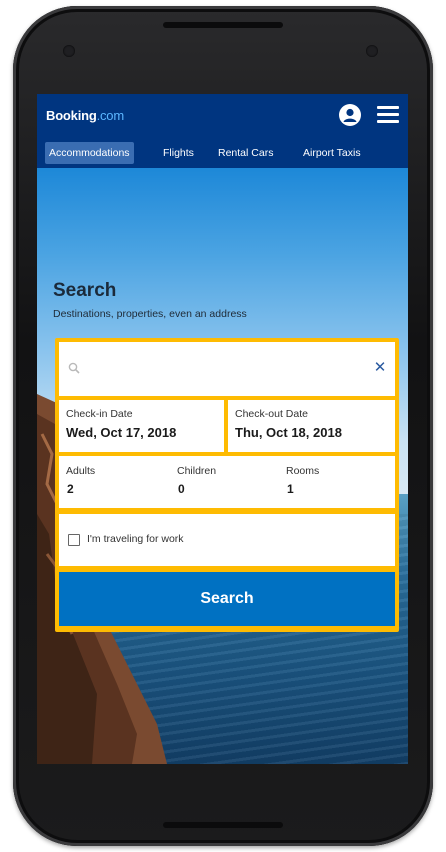  I want to click on close-icon: ✕, so click(380, 368).